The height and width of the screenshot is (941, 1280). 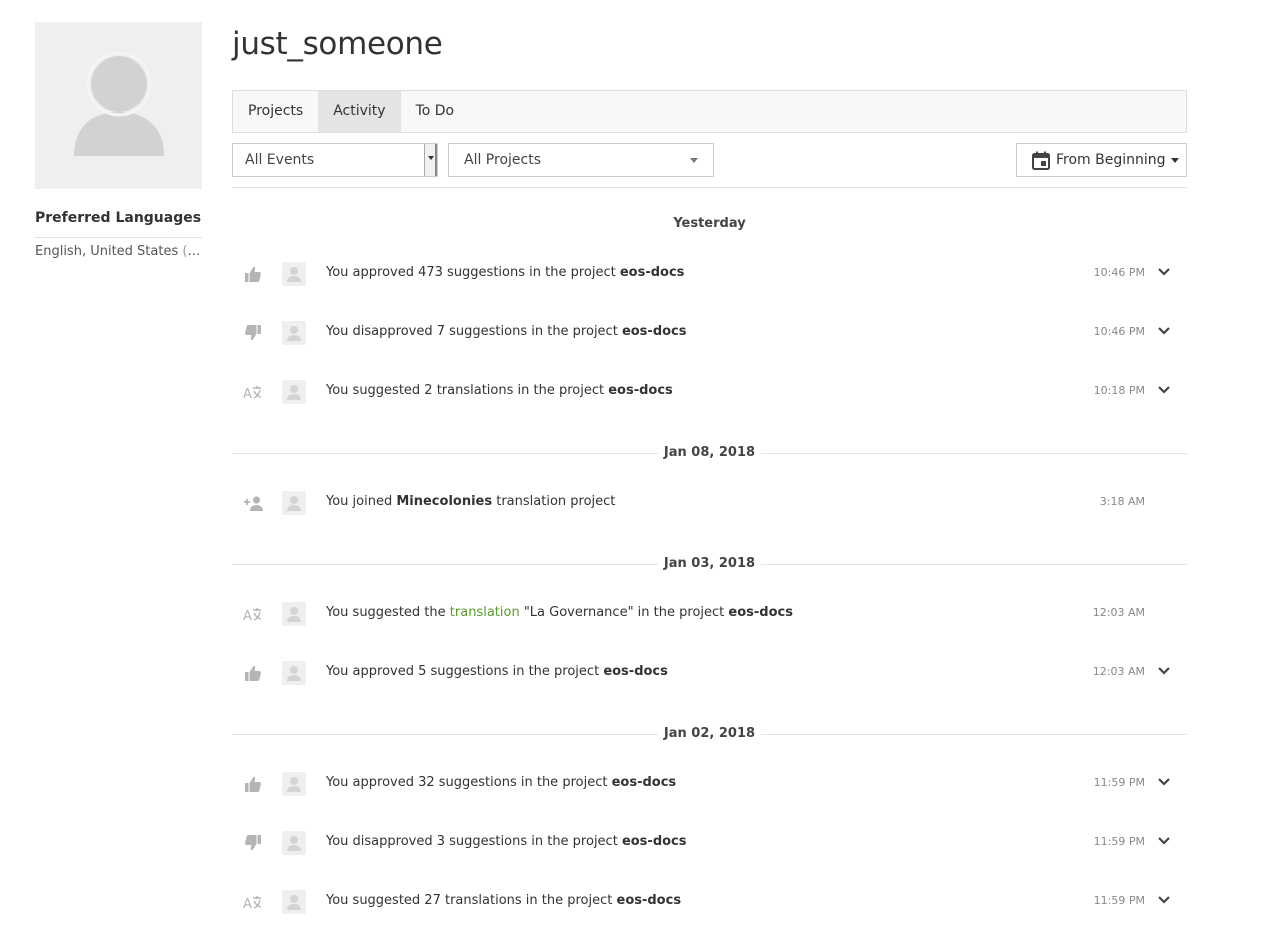 I want to click on tab-activity: Activity, so click(x=359, y=111).